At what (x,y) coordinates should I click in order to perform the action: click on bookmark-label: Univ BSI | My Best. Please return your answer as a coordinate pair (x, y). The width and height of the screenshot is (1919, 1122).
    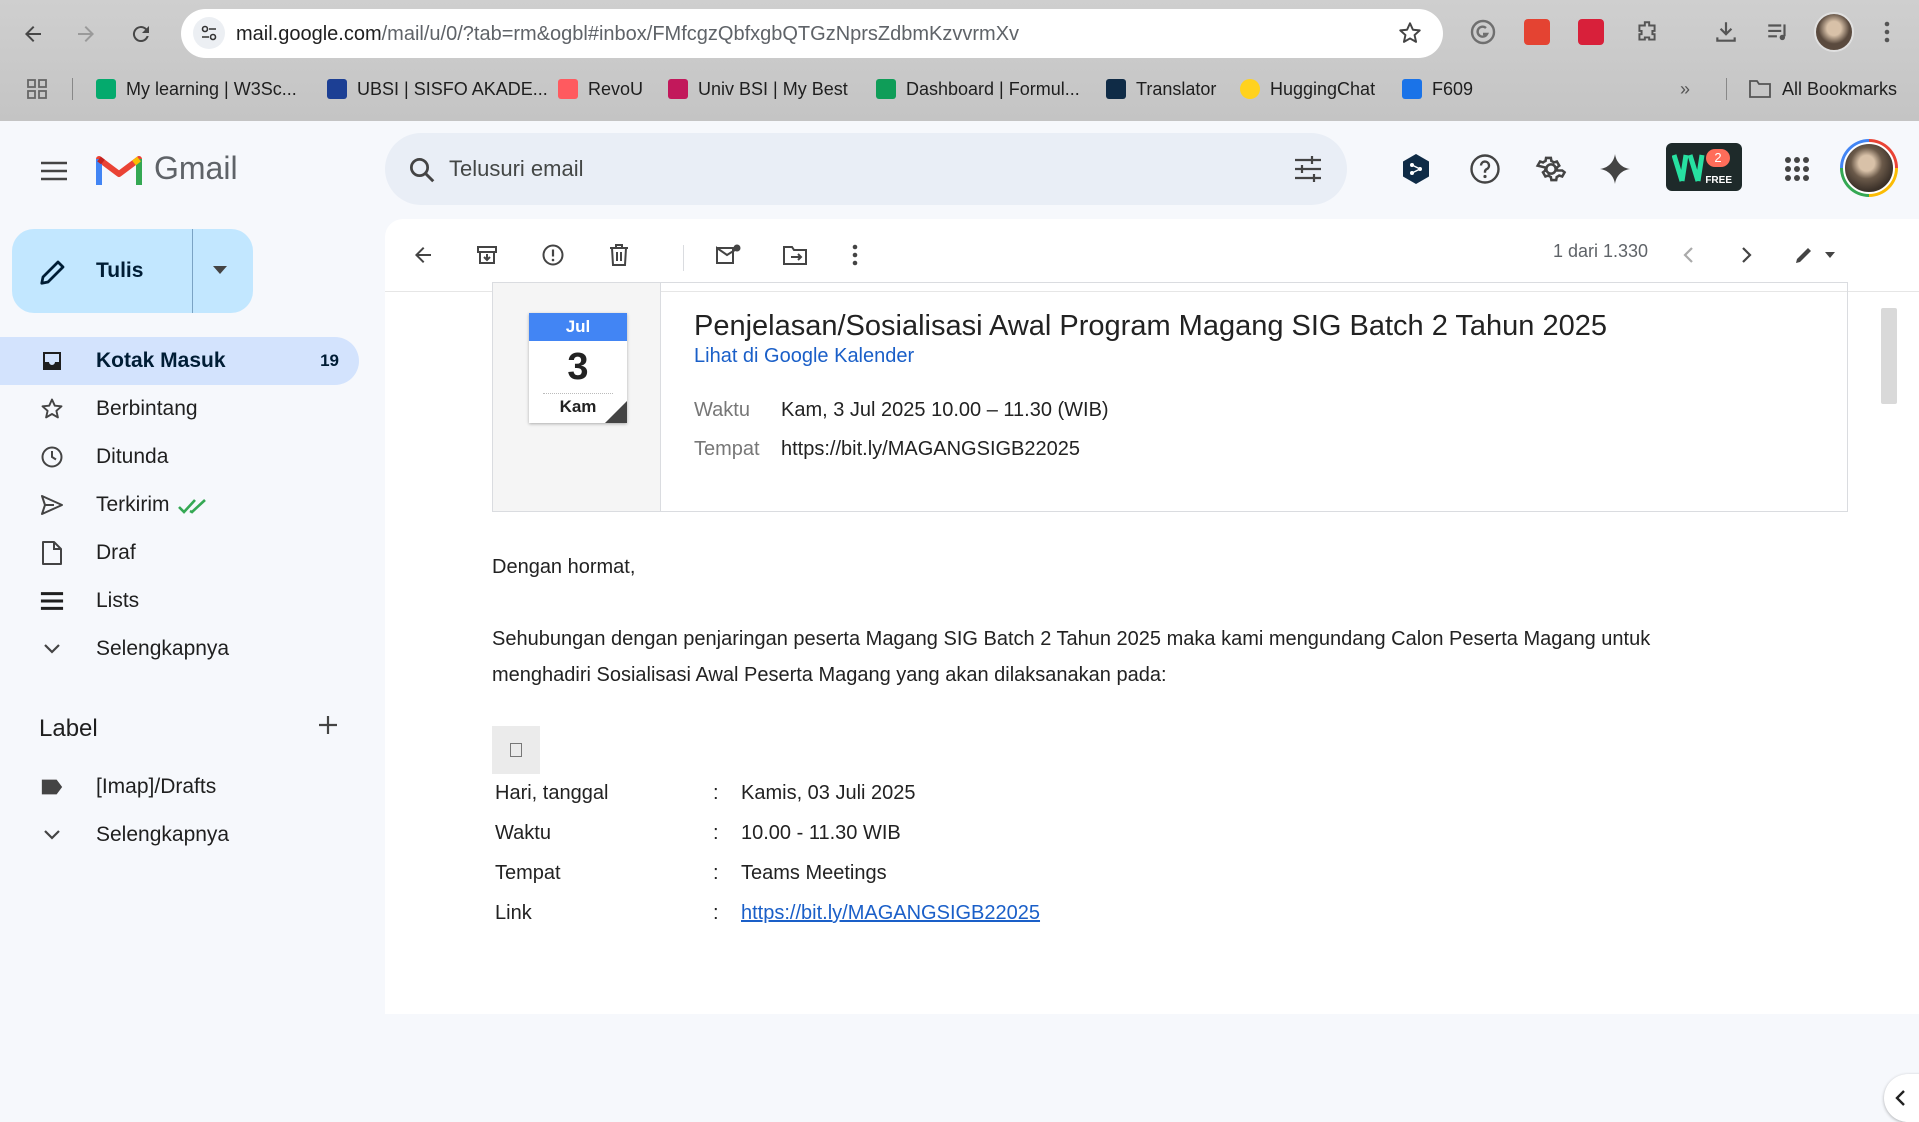
    Looking at the image, I should click on (773, 88).